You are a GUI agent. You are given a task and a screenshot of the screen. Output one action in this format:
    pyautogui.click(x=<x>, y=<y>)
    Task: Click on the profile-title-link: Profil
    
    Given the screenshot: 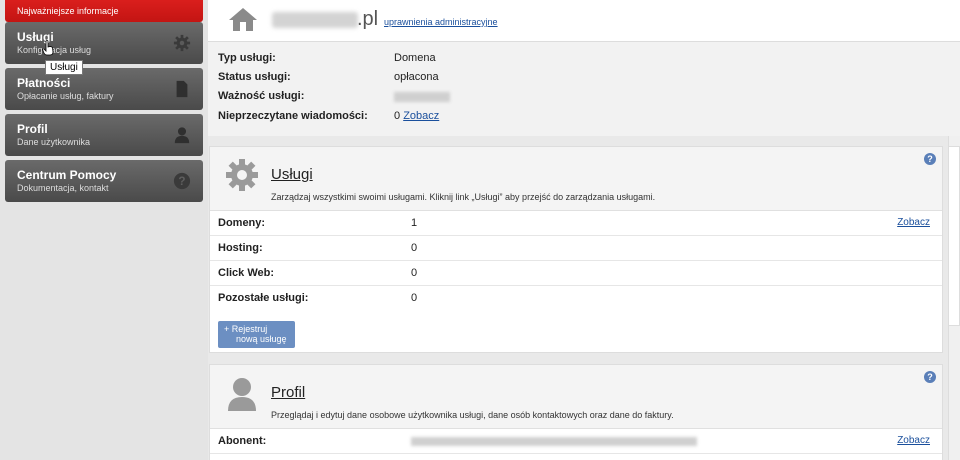 What is the action you would take?
    pyautogui.click(x=288, y=392)
    